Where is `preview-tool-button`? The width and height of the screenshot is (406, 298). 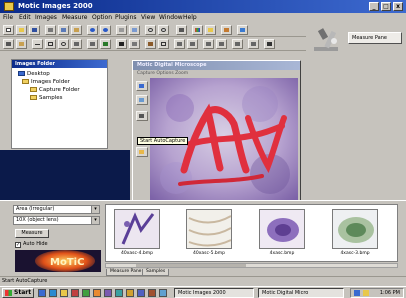 preview-tool-button is located at coordinates (142, 100).